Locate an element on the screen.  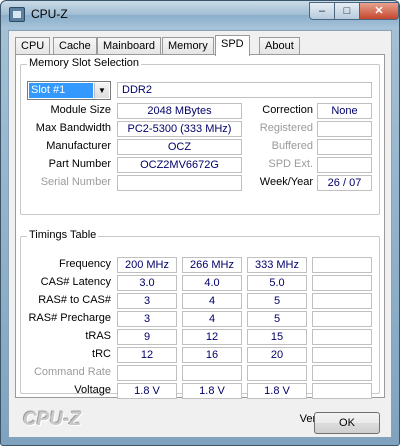
ok-button: OK is located at coordinates (347, 423).